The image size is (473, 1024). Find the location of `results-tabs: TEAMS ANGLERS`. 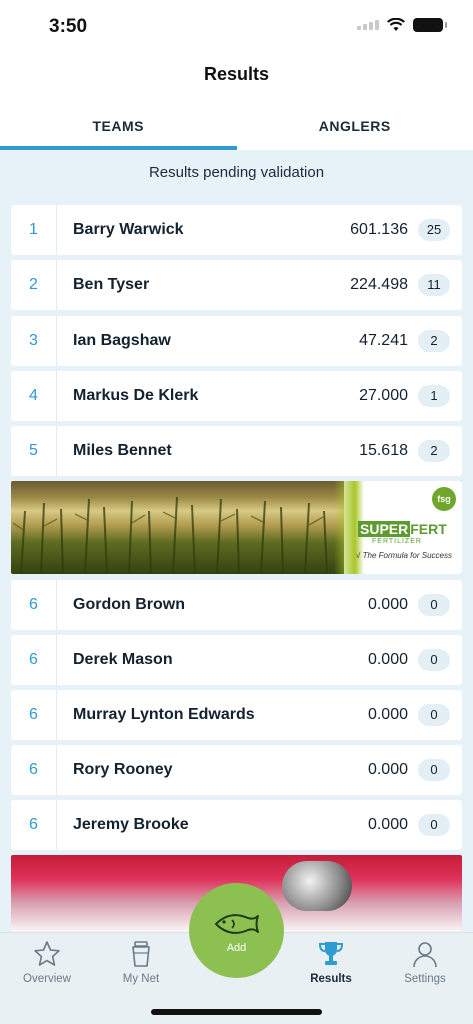

results-tabs: TEAMS ANGLERS is located at coordinates (236, 127).